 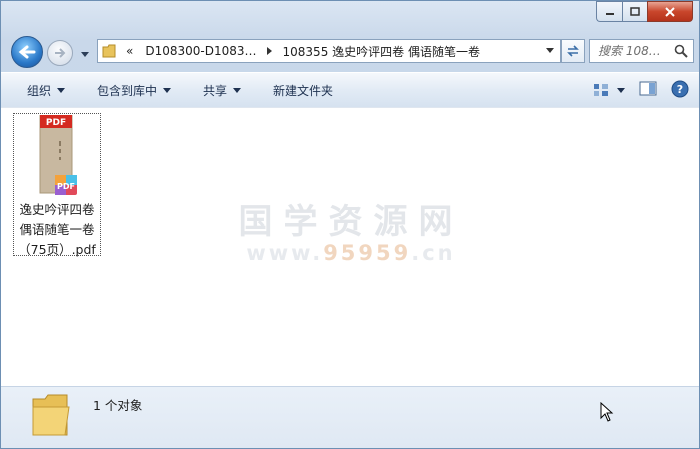 I want to click on preview-pane-button, so click(x=648, y=90).